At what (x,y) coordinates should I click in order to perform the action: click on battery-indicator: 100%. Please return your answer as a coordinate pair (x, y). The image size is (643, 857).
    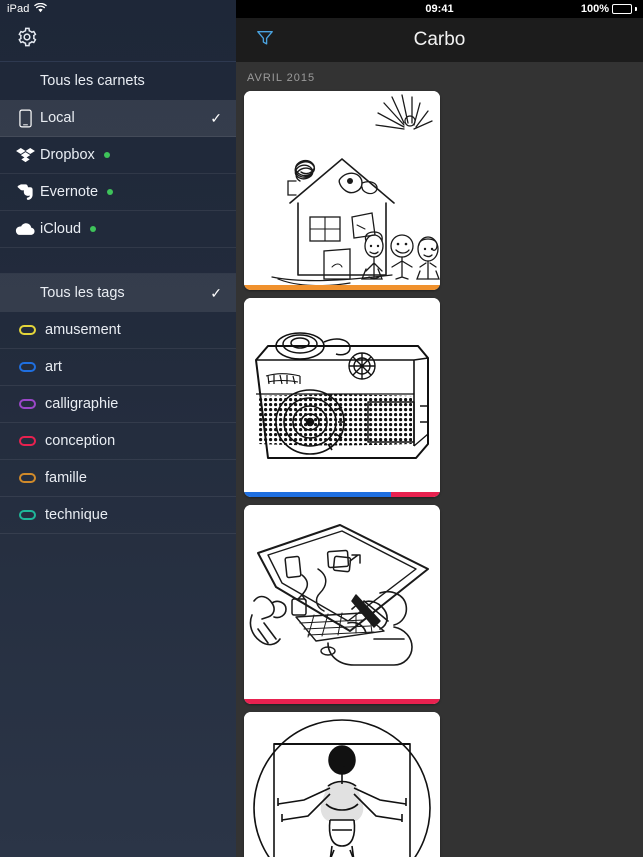
    Looking at the image, I should click on (609, 9).